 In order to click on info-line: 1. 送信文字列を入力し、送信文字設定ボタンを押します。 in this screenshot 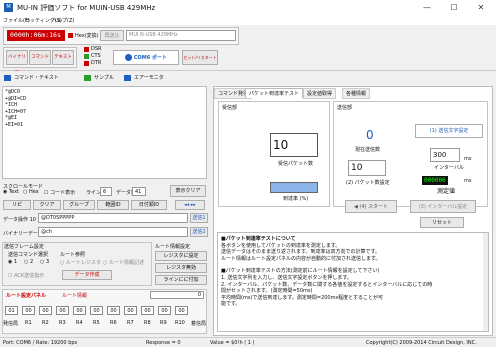, I will do `click(286, 277)`.